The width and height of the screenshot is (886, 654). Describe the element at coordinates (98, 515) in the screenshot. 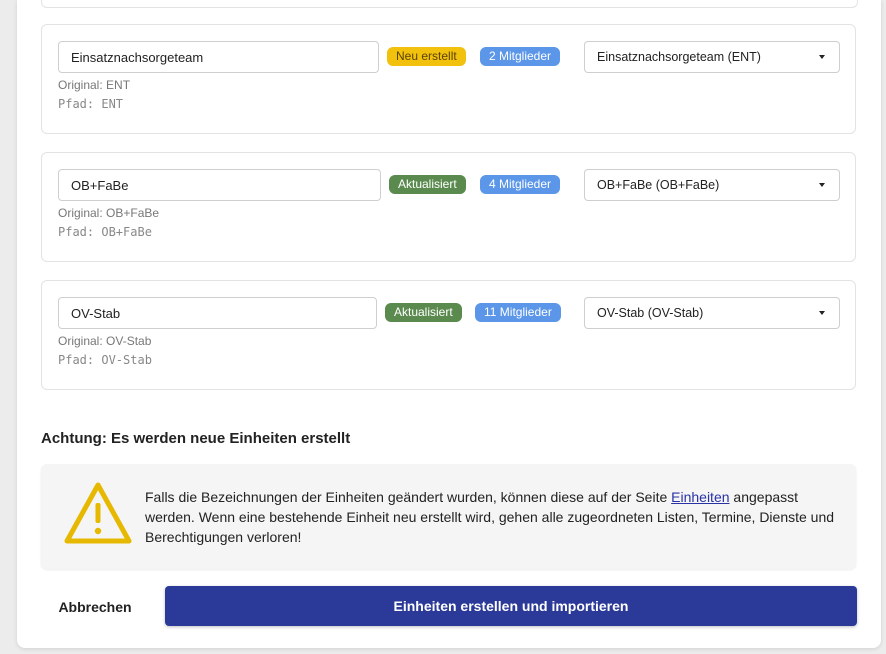

I see `warning-triangle-icon` at that location.